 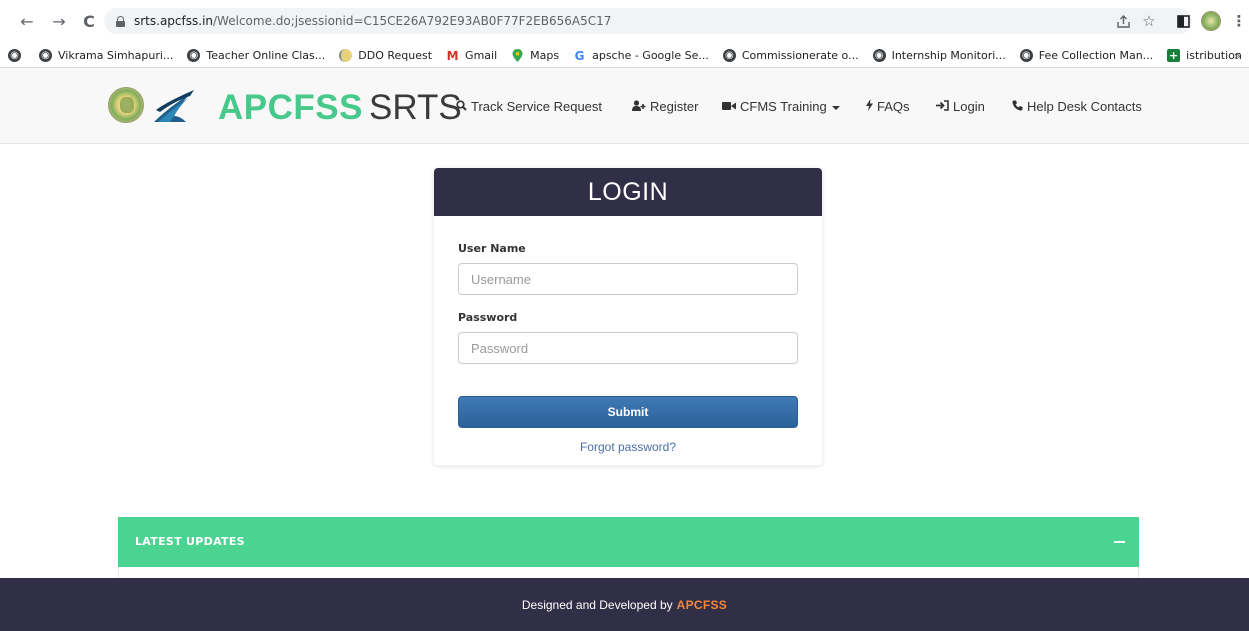 I want to click on bookmark-item: M Gmail, so click(x=472, y=55).